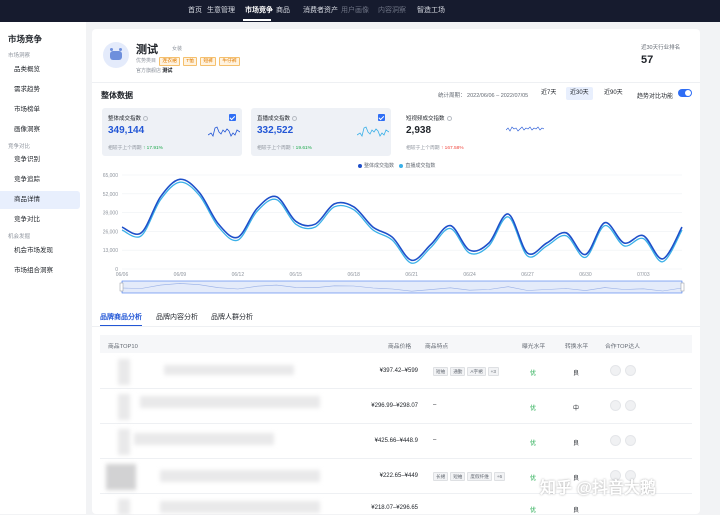  I want to click on feature-empty: –, so click(435, 440).